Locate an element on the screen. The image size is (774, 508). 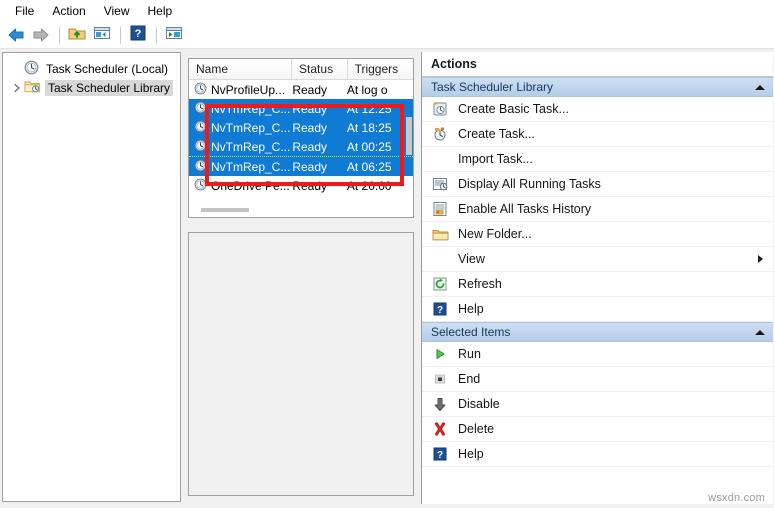
action-refresh: Refresh is located at coordinates (597, 284).